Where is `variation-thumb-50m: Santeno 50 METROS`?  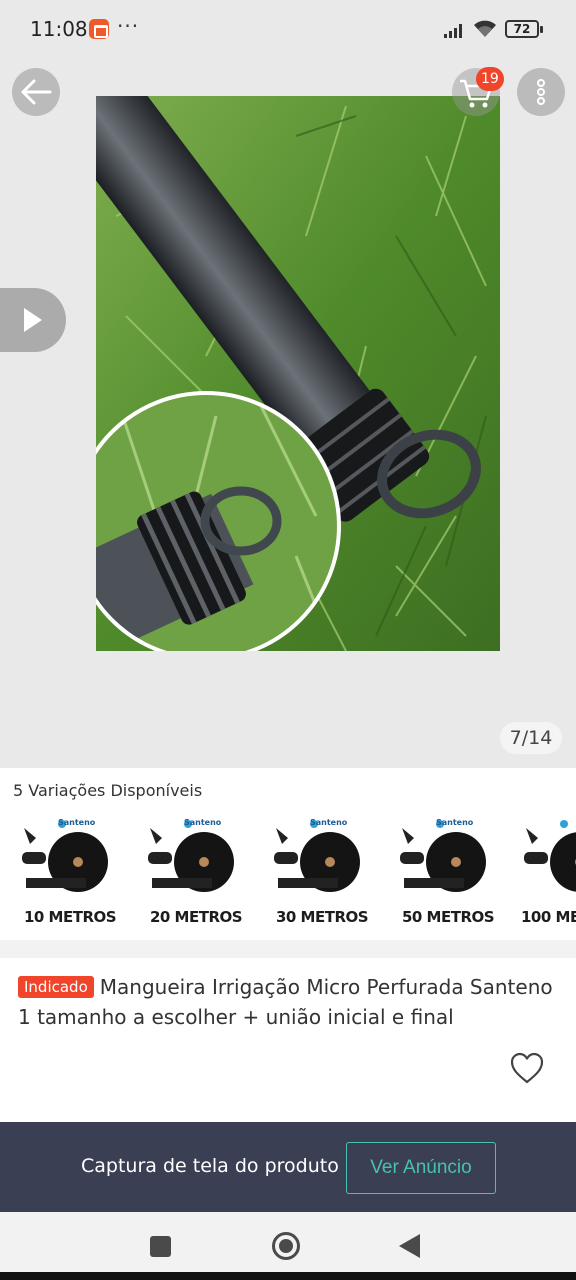
variation-thumb-50m: Santeno 50 METROS is located at coordinates (448, 870).